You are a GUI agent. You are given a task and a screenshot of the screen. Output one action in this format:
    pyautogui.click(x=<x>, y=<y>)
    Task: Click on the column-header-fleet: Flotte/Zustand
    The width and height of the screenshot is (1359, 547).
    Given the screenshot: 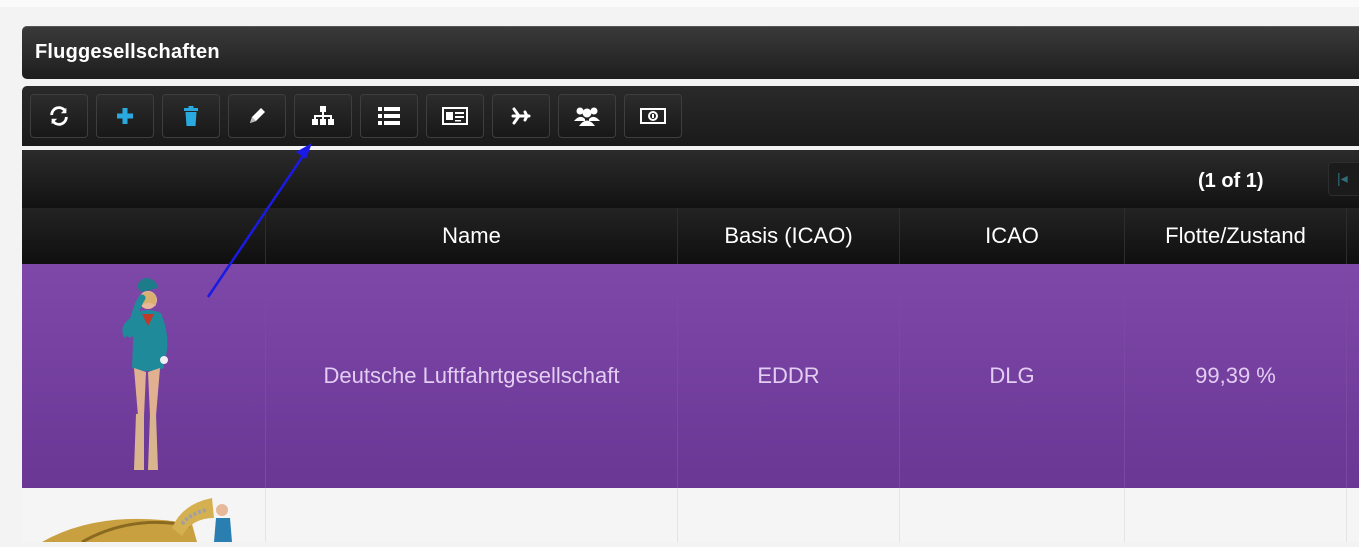 What is the action you would take?
    pyautogui.click(x=1235, y=236)
    